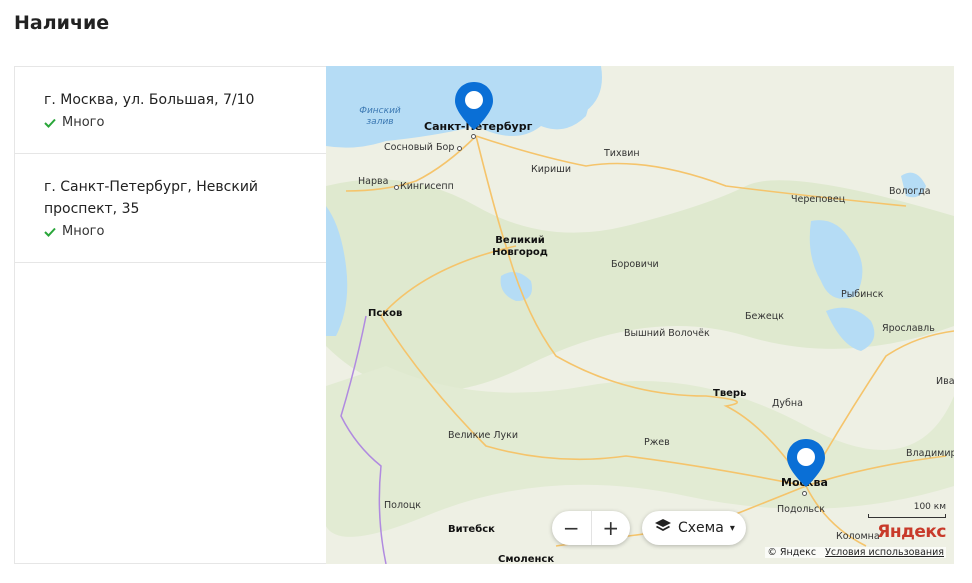  What do you see at coordinates (945, 381) in the screenshot?
I see `city-ivanovo: Ива` at bounding box center [945, 381].